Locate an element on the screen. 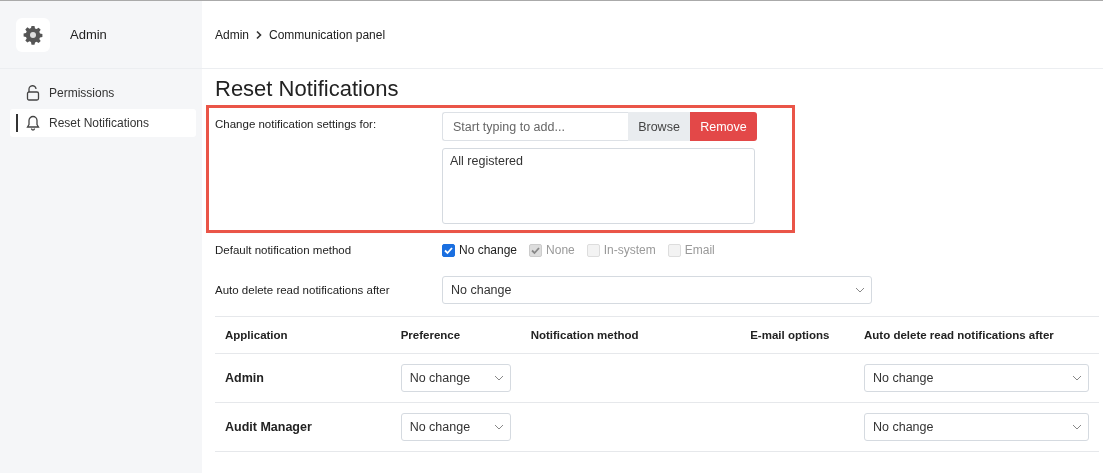 The width and height of the screenshot is (1103, 473). gear-icon is located at coordinates (33, 34).